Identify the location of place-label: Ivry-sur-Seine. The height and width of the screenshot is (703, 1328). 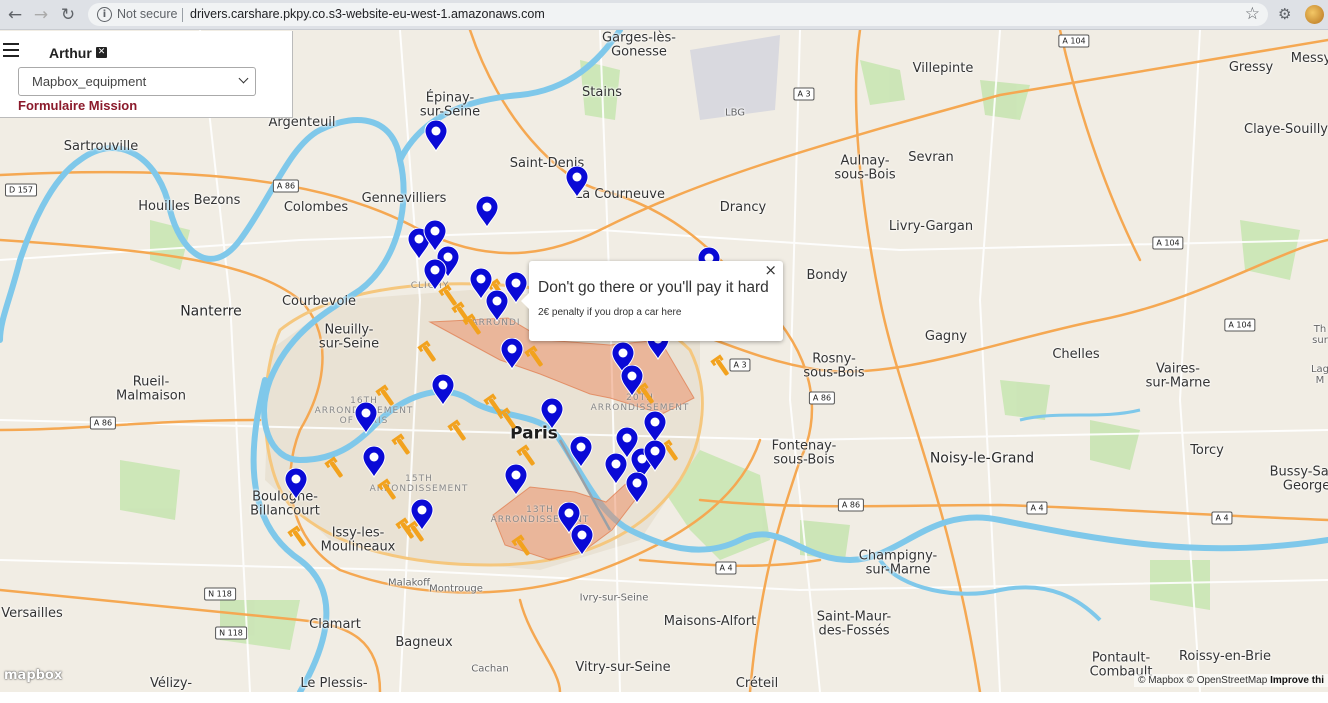
(614, 598).